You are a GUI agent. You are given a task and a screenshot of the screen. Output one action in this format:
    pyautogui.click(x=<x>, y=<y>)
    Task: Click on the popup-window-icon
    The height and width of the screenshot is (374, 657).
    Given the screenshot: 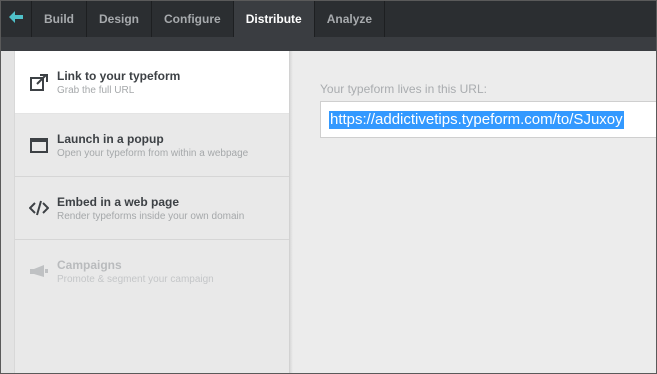 What is the action you would take?
    pyautogui.click(x=39, y=145)
    